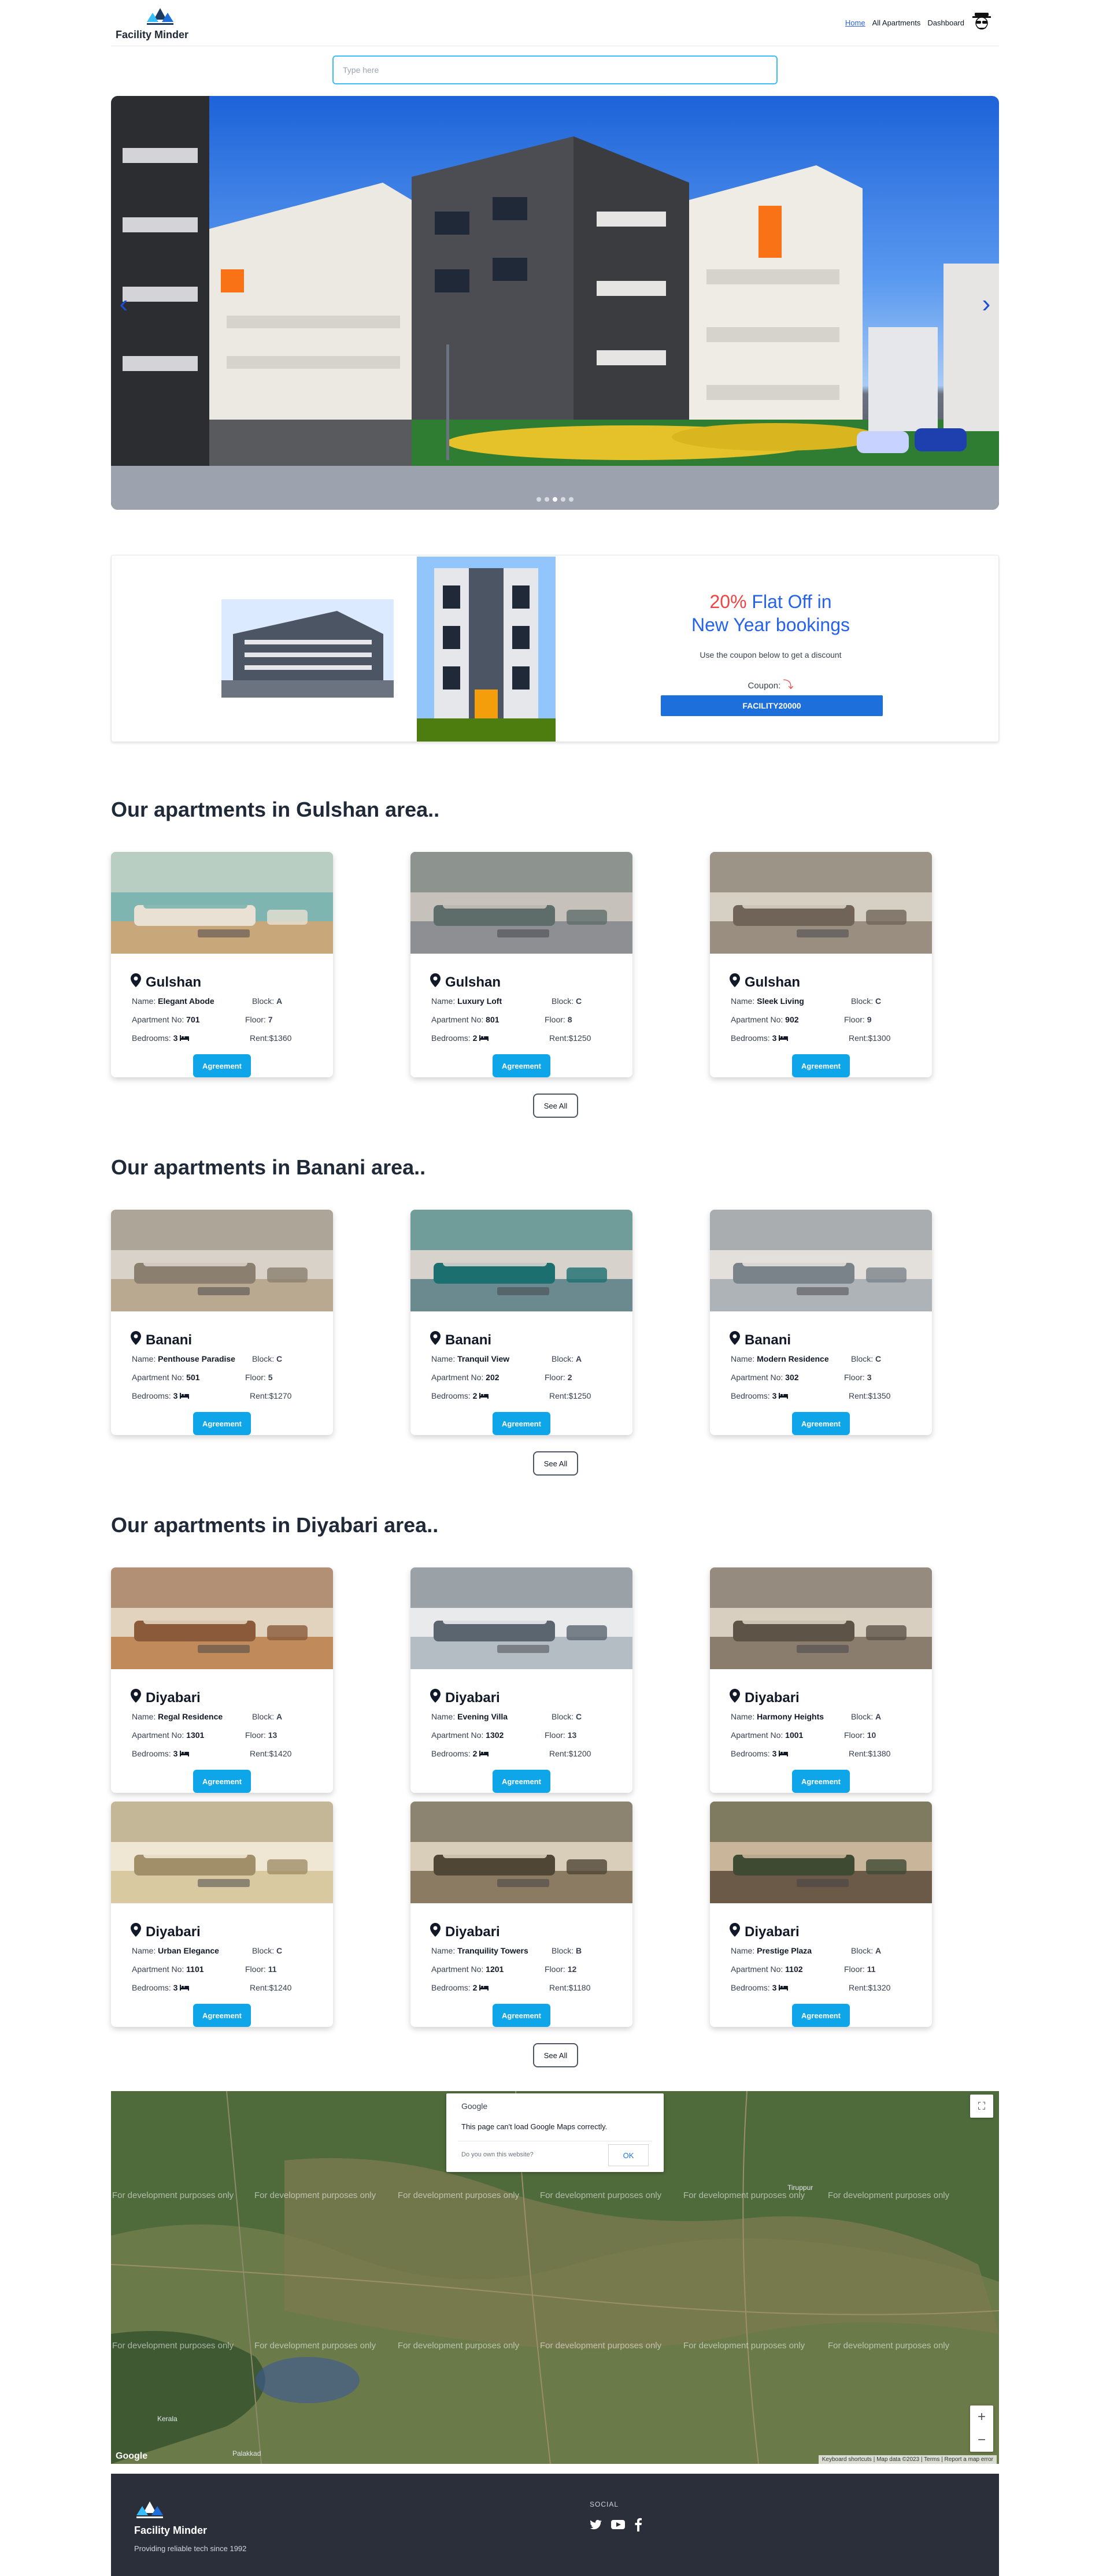 This screenshot has width=1110, height=2576. I want to click on nav-dashboard-link: Dashboard, so click(946, 23).